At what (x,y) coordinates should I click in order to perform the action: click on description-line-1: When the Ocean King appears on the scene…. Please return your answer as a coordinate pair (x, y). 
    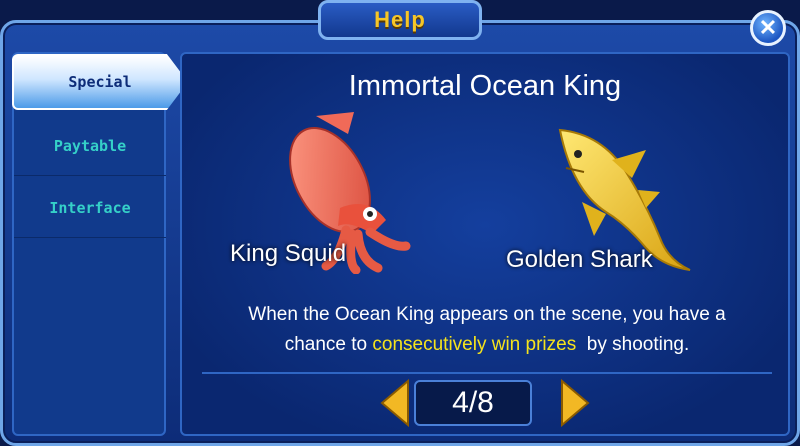
    Looking at the image, I should click on (487, 314).